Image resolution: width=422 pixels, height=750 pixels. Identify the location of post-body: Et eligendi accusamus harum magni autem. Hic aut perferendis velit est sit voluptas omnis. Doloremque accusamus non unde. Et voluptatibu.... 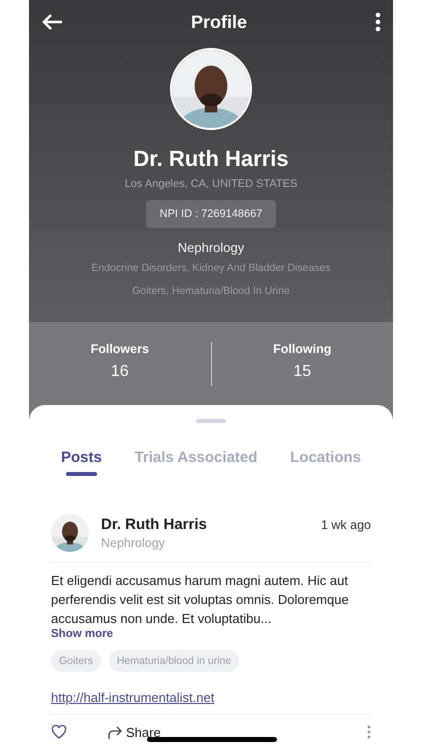
(200, 600).